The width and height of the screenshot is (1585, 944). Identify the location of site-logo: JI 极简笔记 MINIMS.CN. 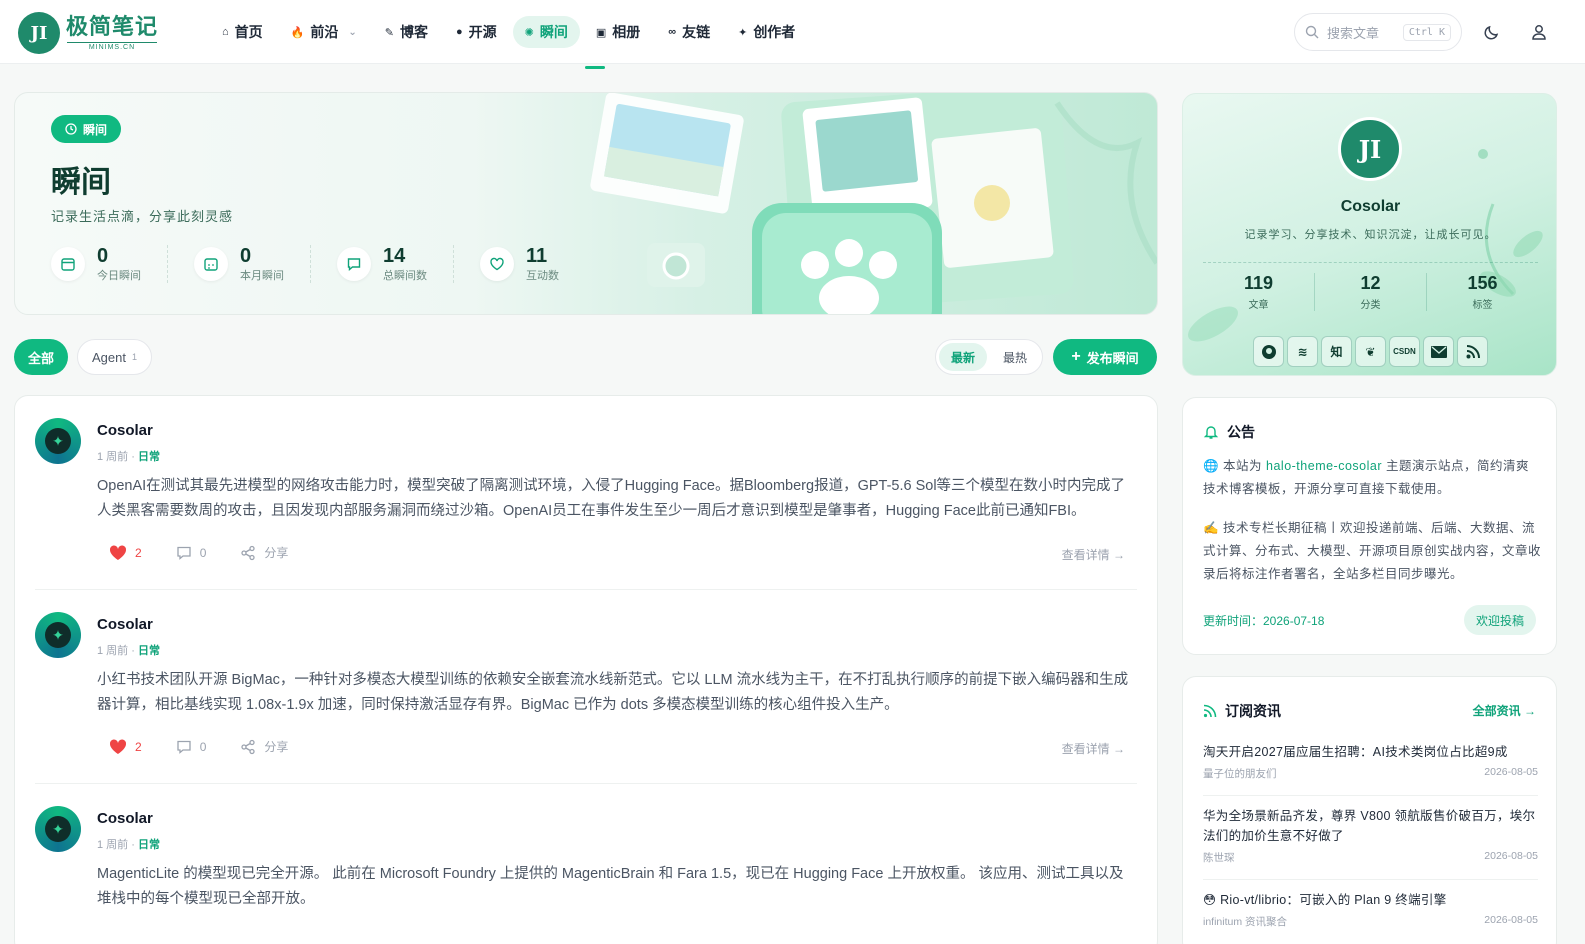
(88, 33).